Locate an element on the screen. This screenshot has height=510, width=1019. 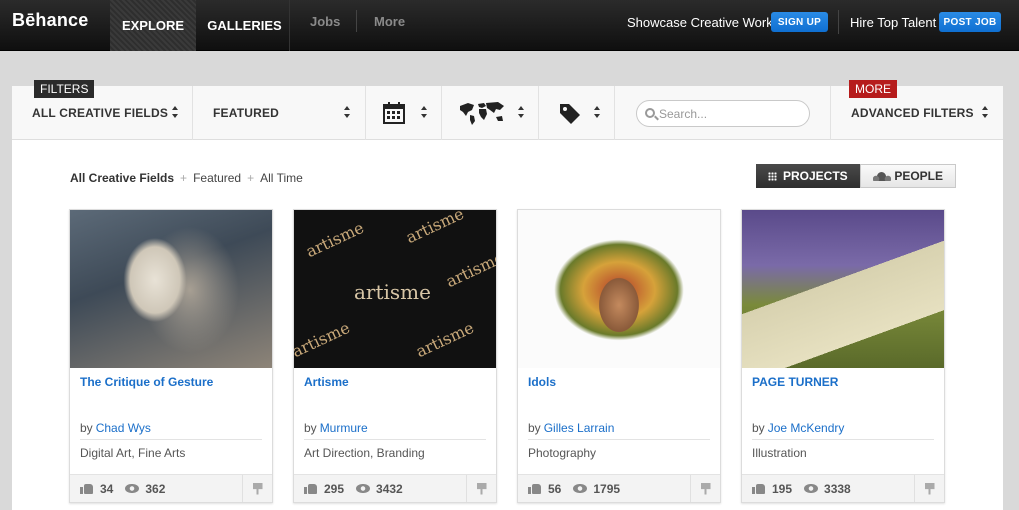
sort-label: FEATURED is located at coordinates (246, 113).